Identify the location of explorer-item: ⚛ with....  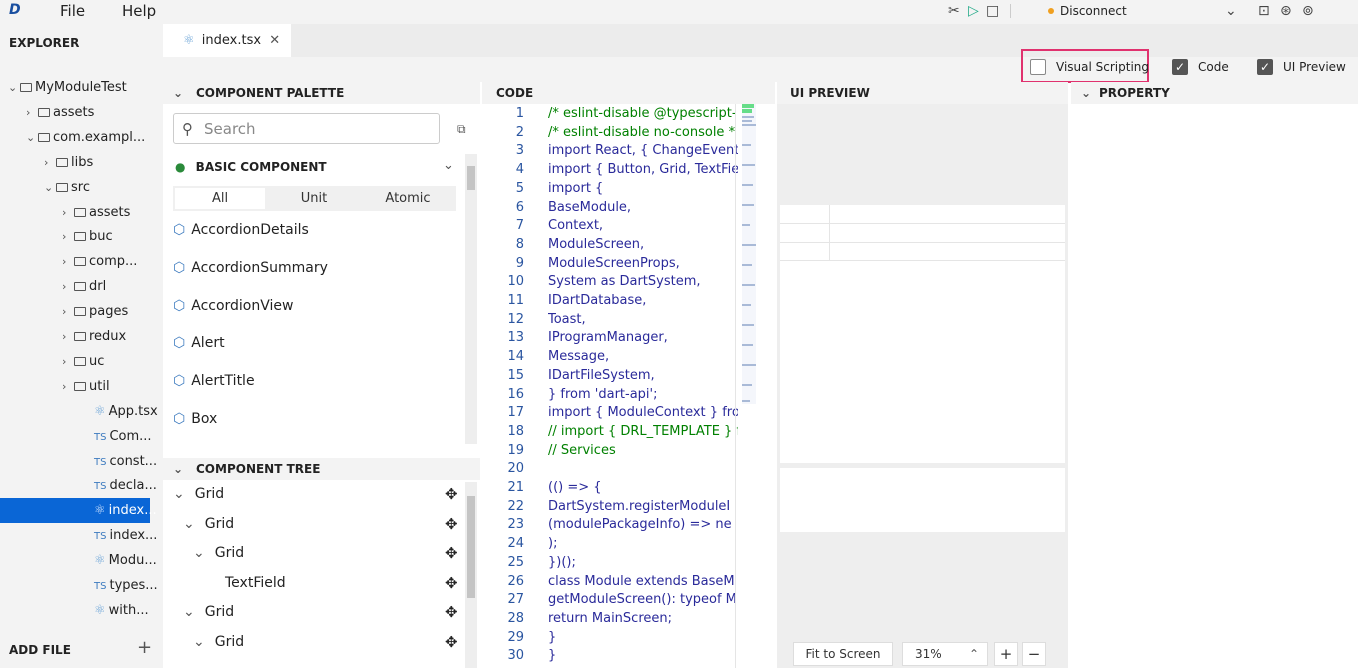
(75, 610).